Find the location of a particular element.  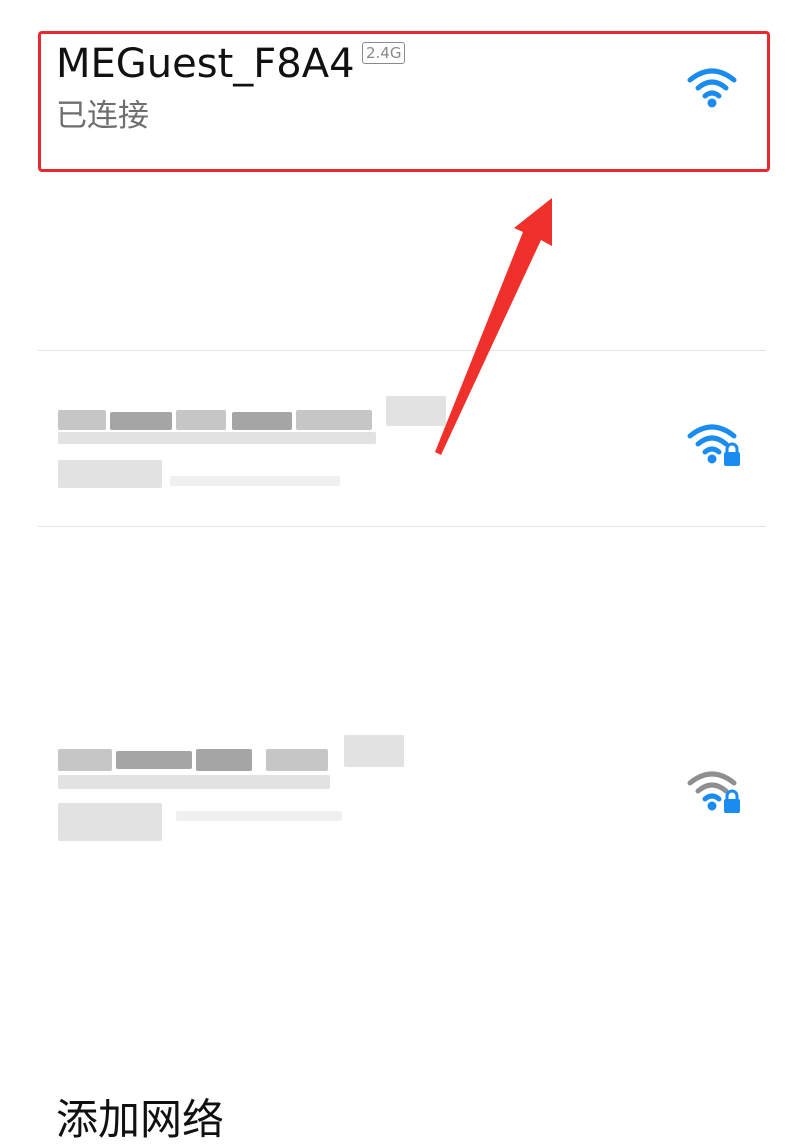

connection-status: 已连接 is located at coordinates (102, 116).